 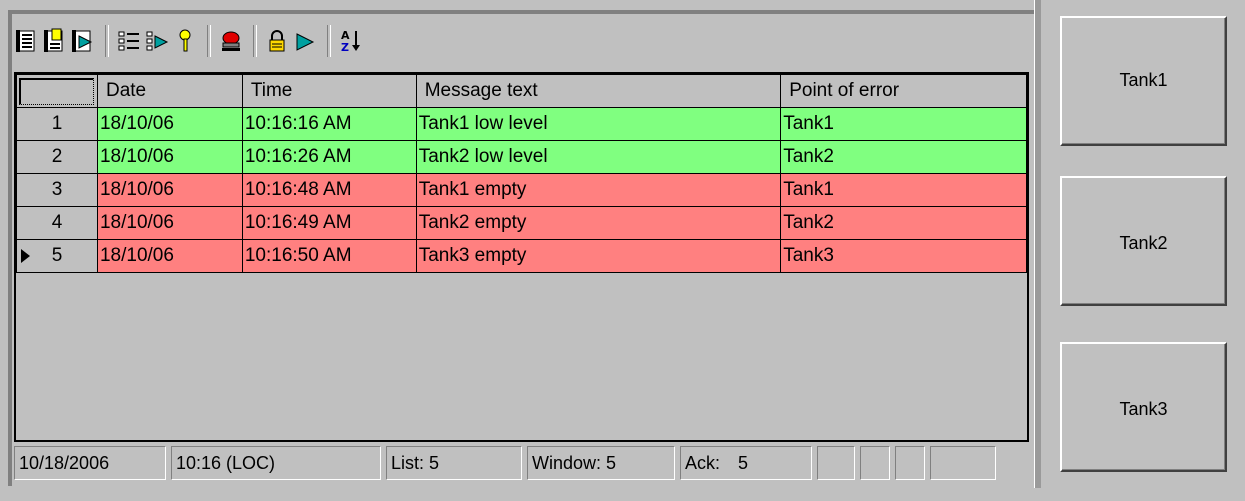 I want to click on status-date: 10/18/2006, so click(x=90, y=463).